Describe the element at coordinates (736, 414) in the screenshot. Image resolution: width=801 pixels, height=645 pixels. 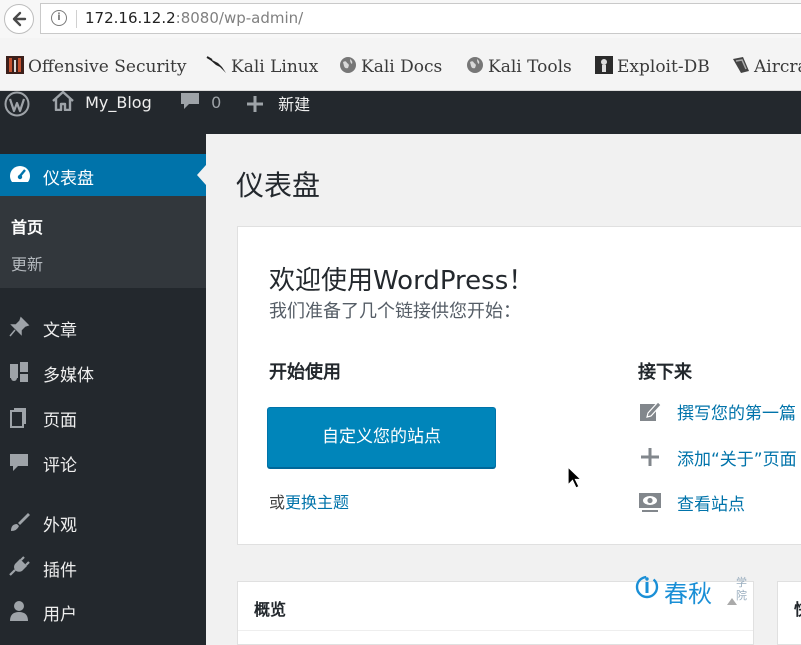
I see `next-step-label: 撰写您的第一篇` at that location.